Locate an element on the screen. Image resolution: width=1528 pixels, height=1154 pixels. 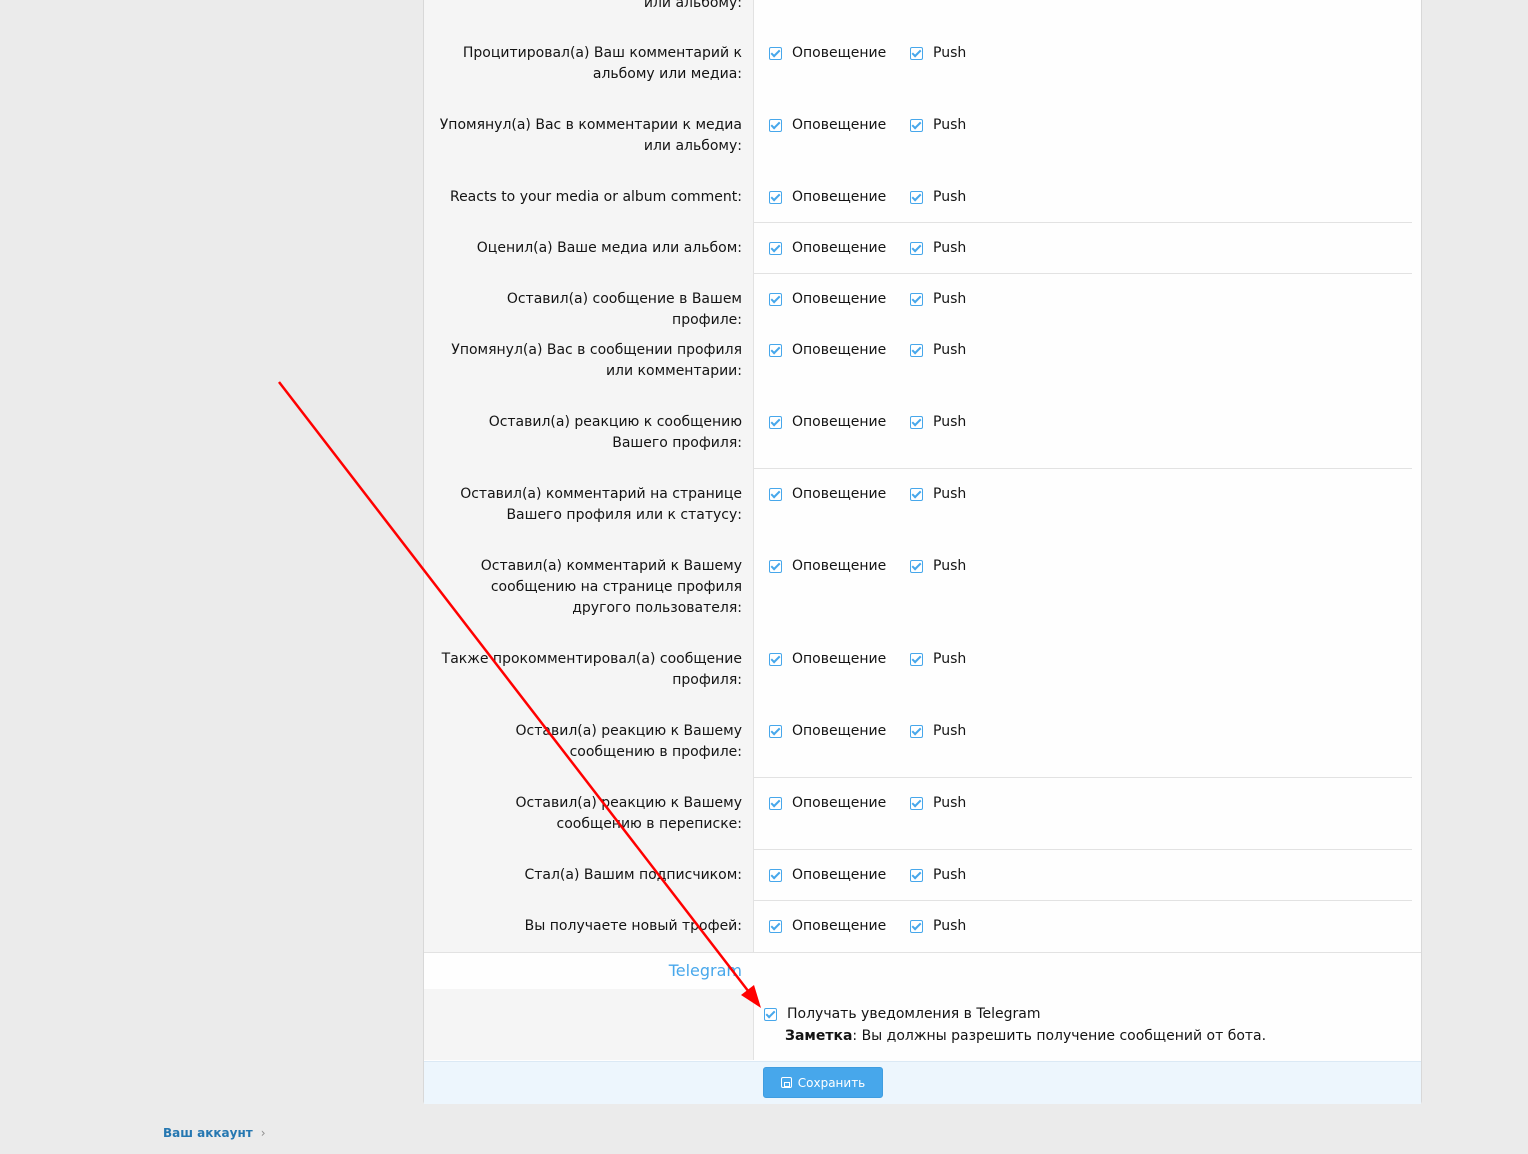
pref-row-label: Вы получаете новый трофей: is located at coordinates (633, 926).